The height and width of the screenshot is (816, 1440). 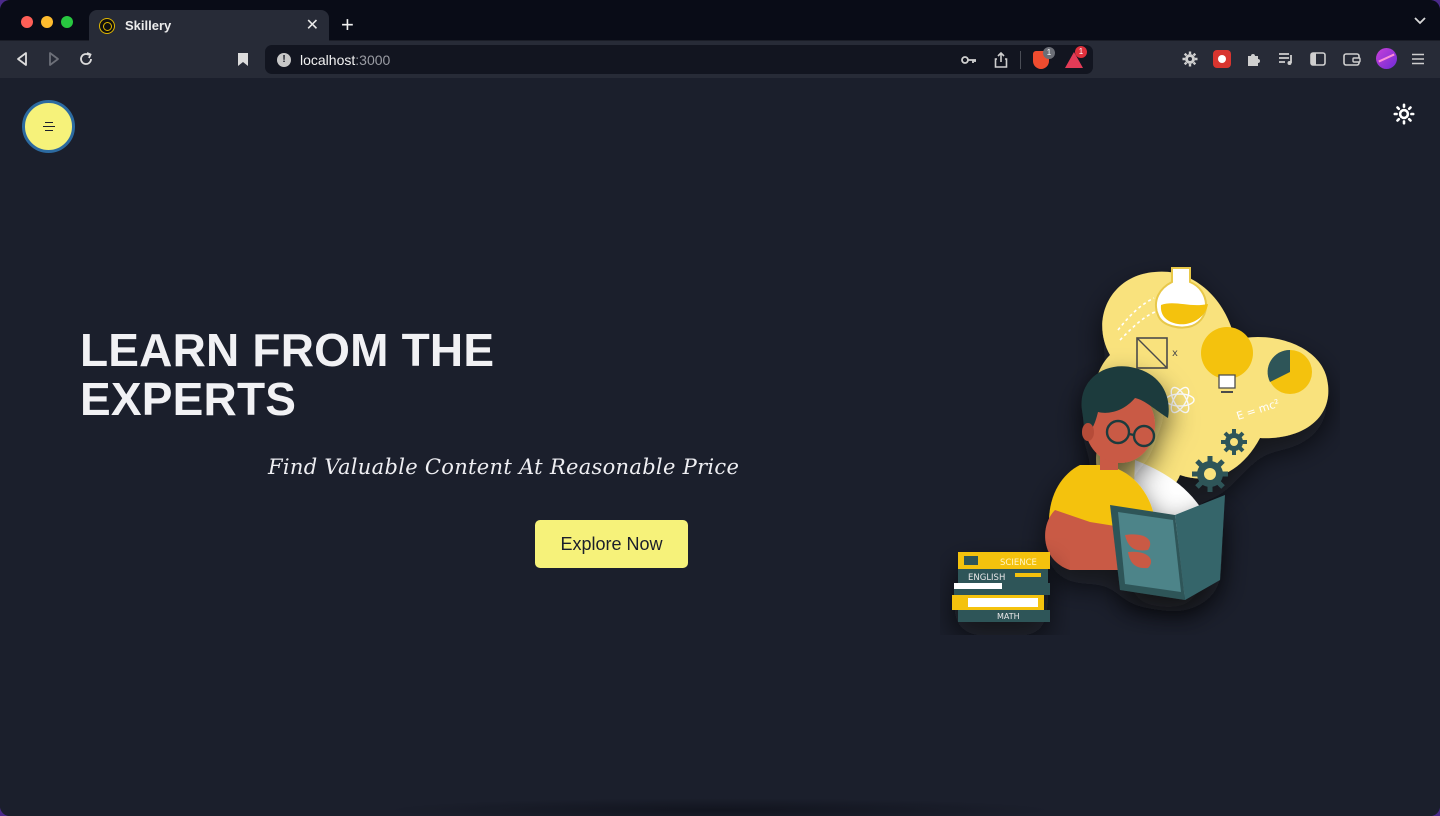 I want to click on reload-button, so click(x=86, y=59).